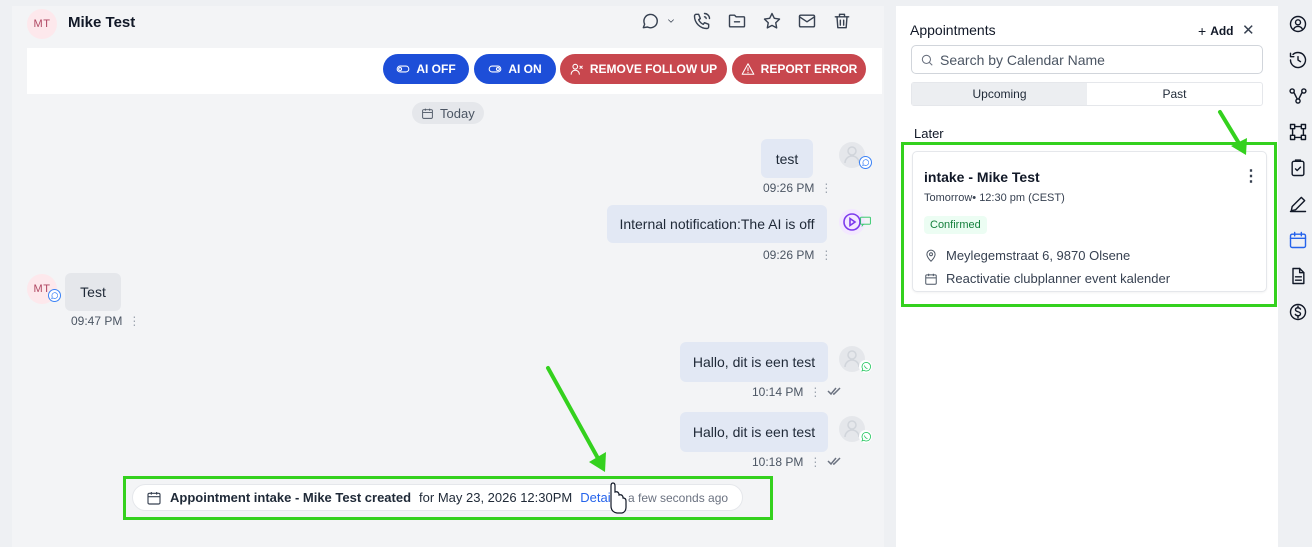  What do you see at coordinates (659, 21) in the screenshot?
I see `chat-dropdown-icon` at bounding box center [659, 21].